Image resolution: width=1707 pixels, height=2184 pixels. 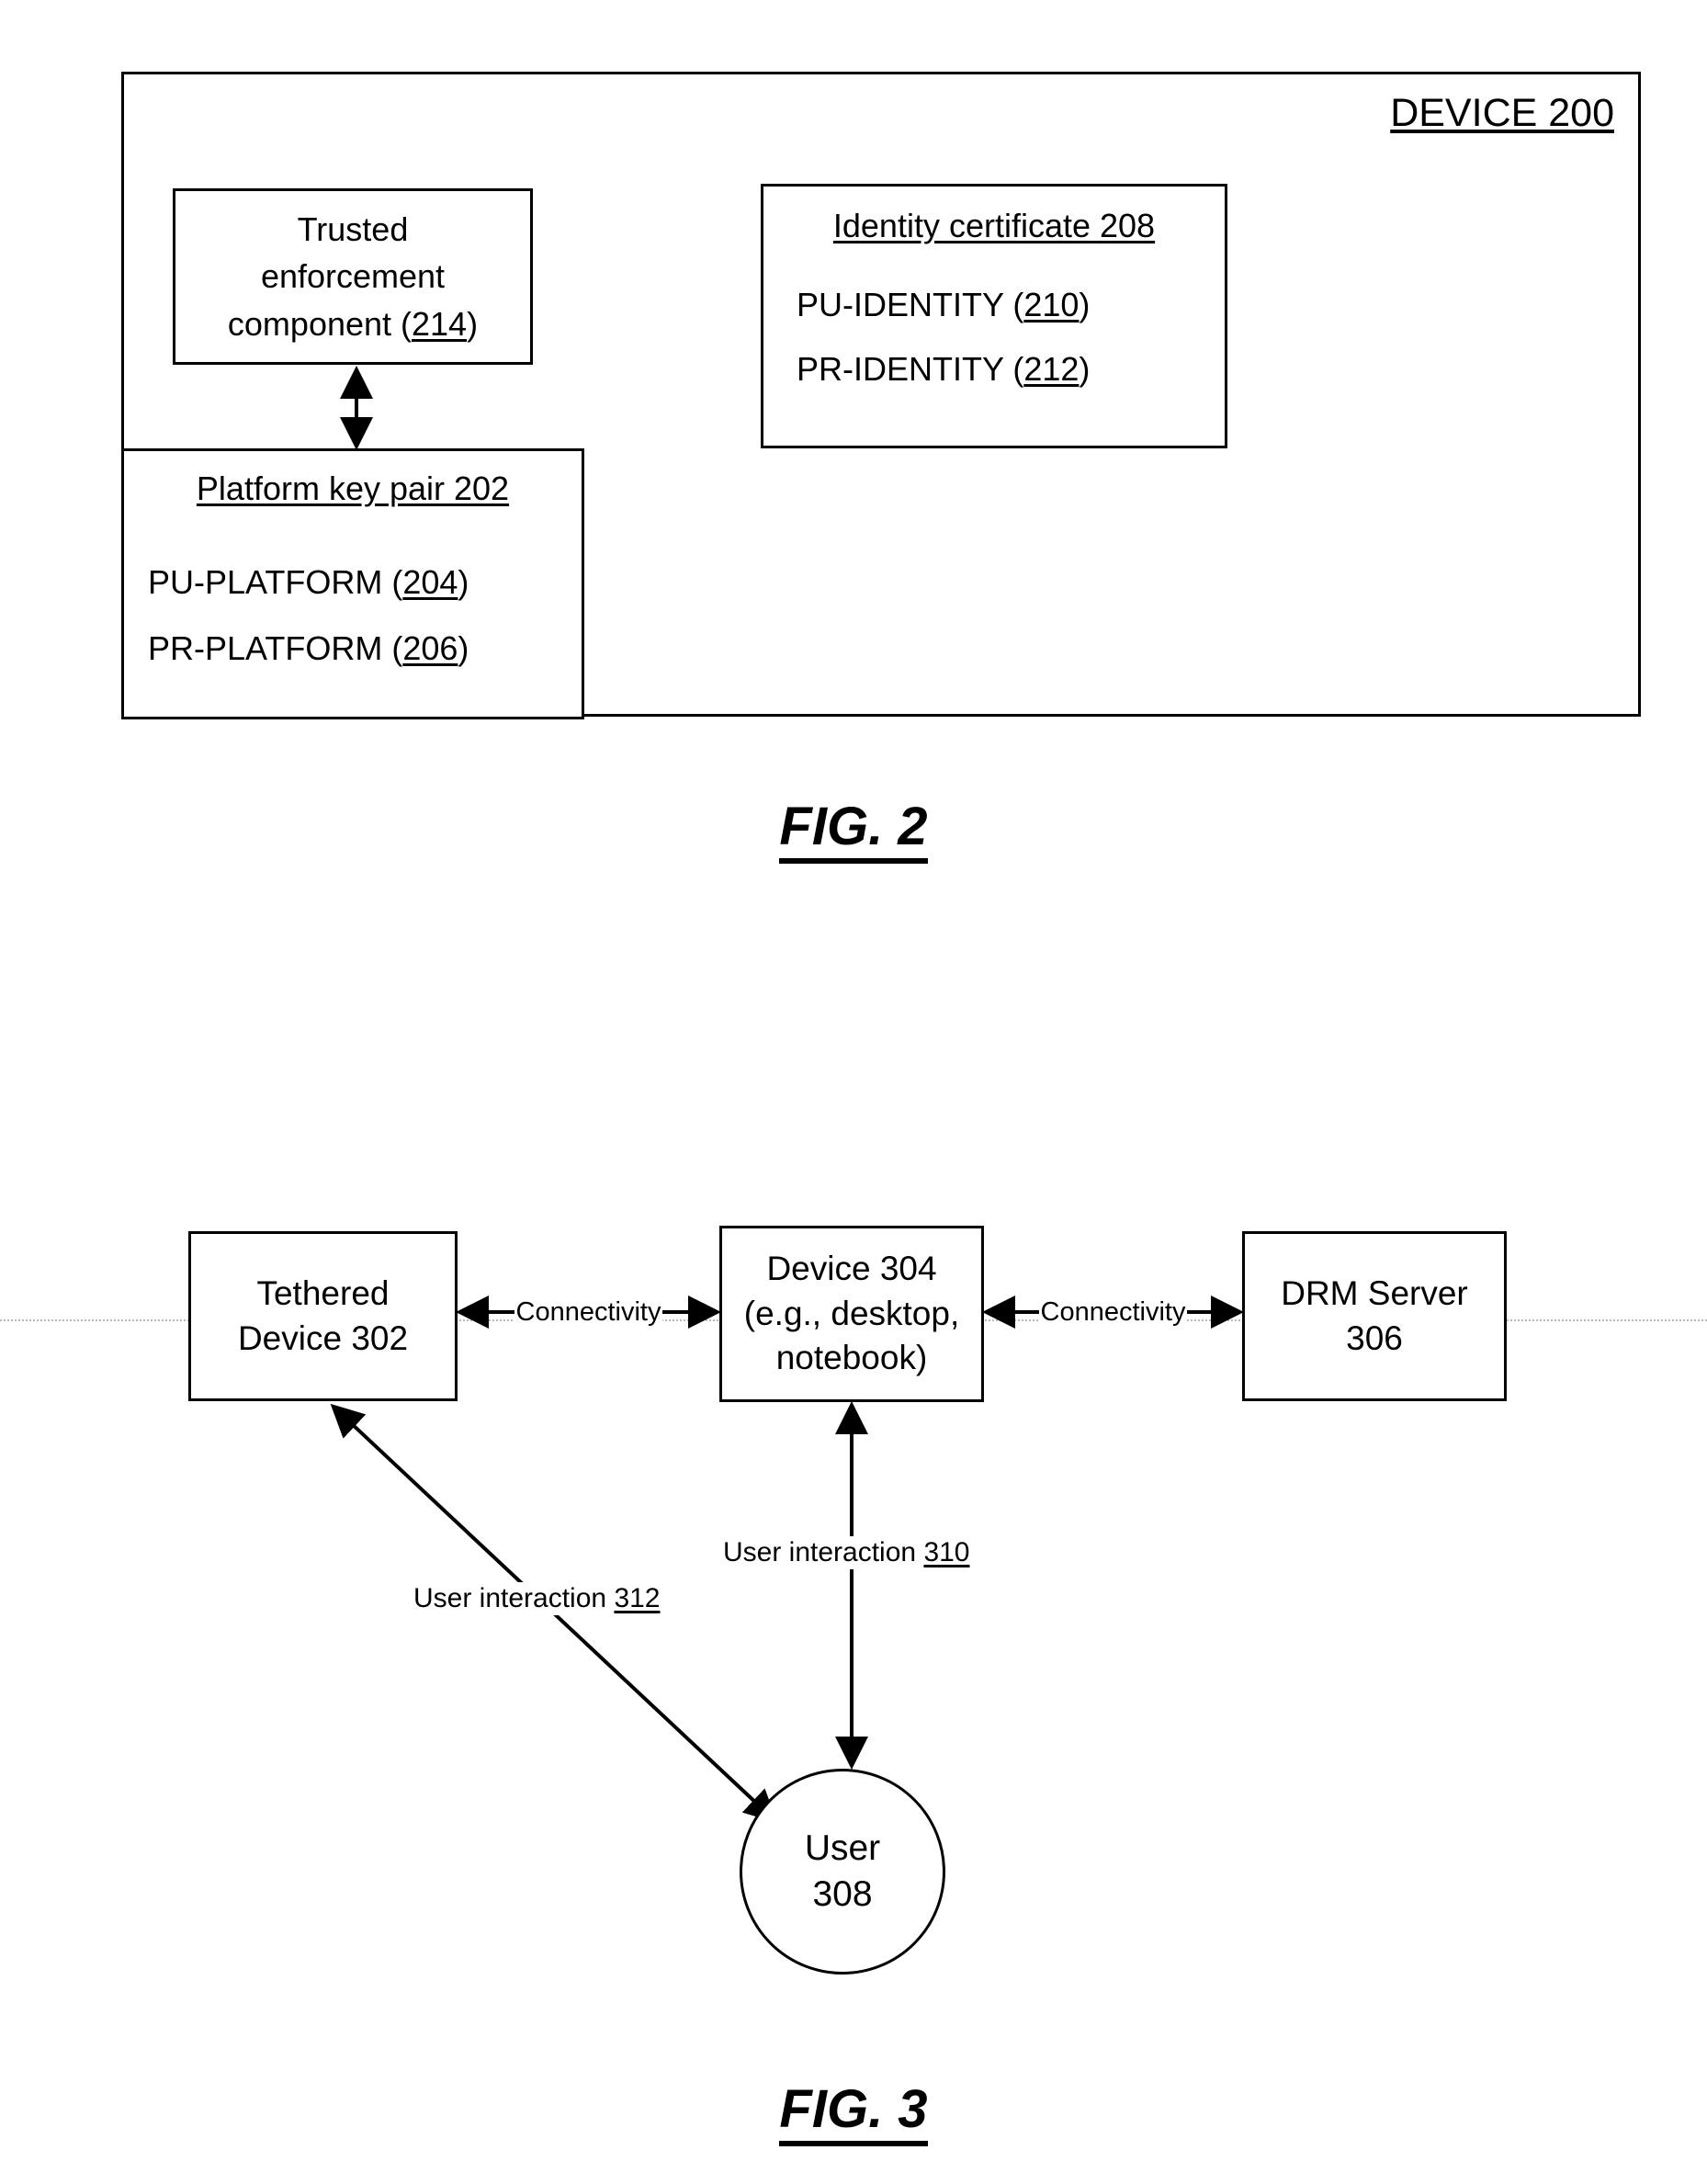 I want to click on tethered-device-line-2: Device 302, so click(x=323, y=1337).